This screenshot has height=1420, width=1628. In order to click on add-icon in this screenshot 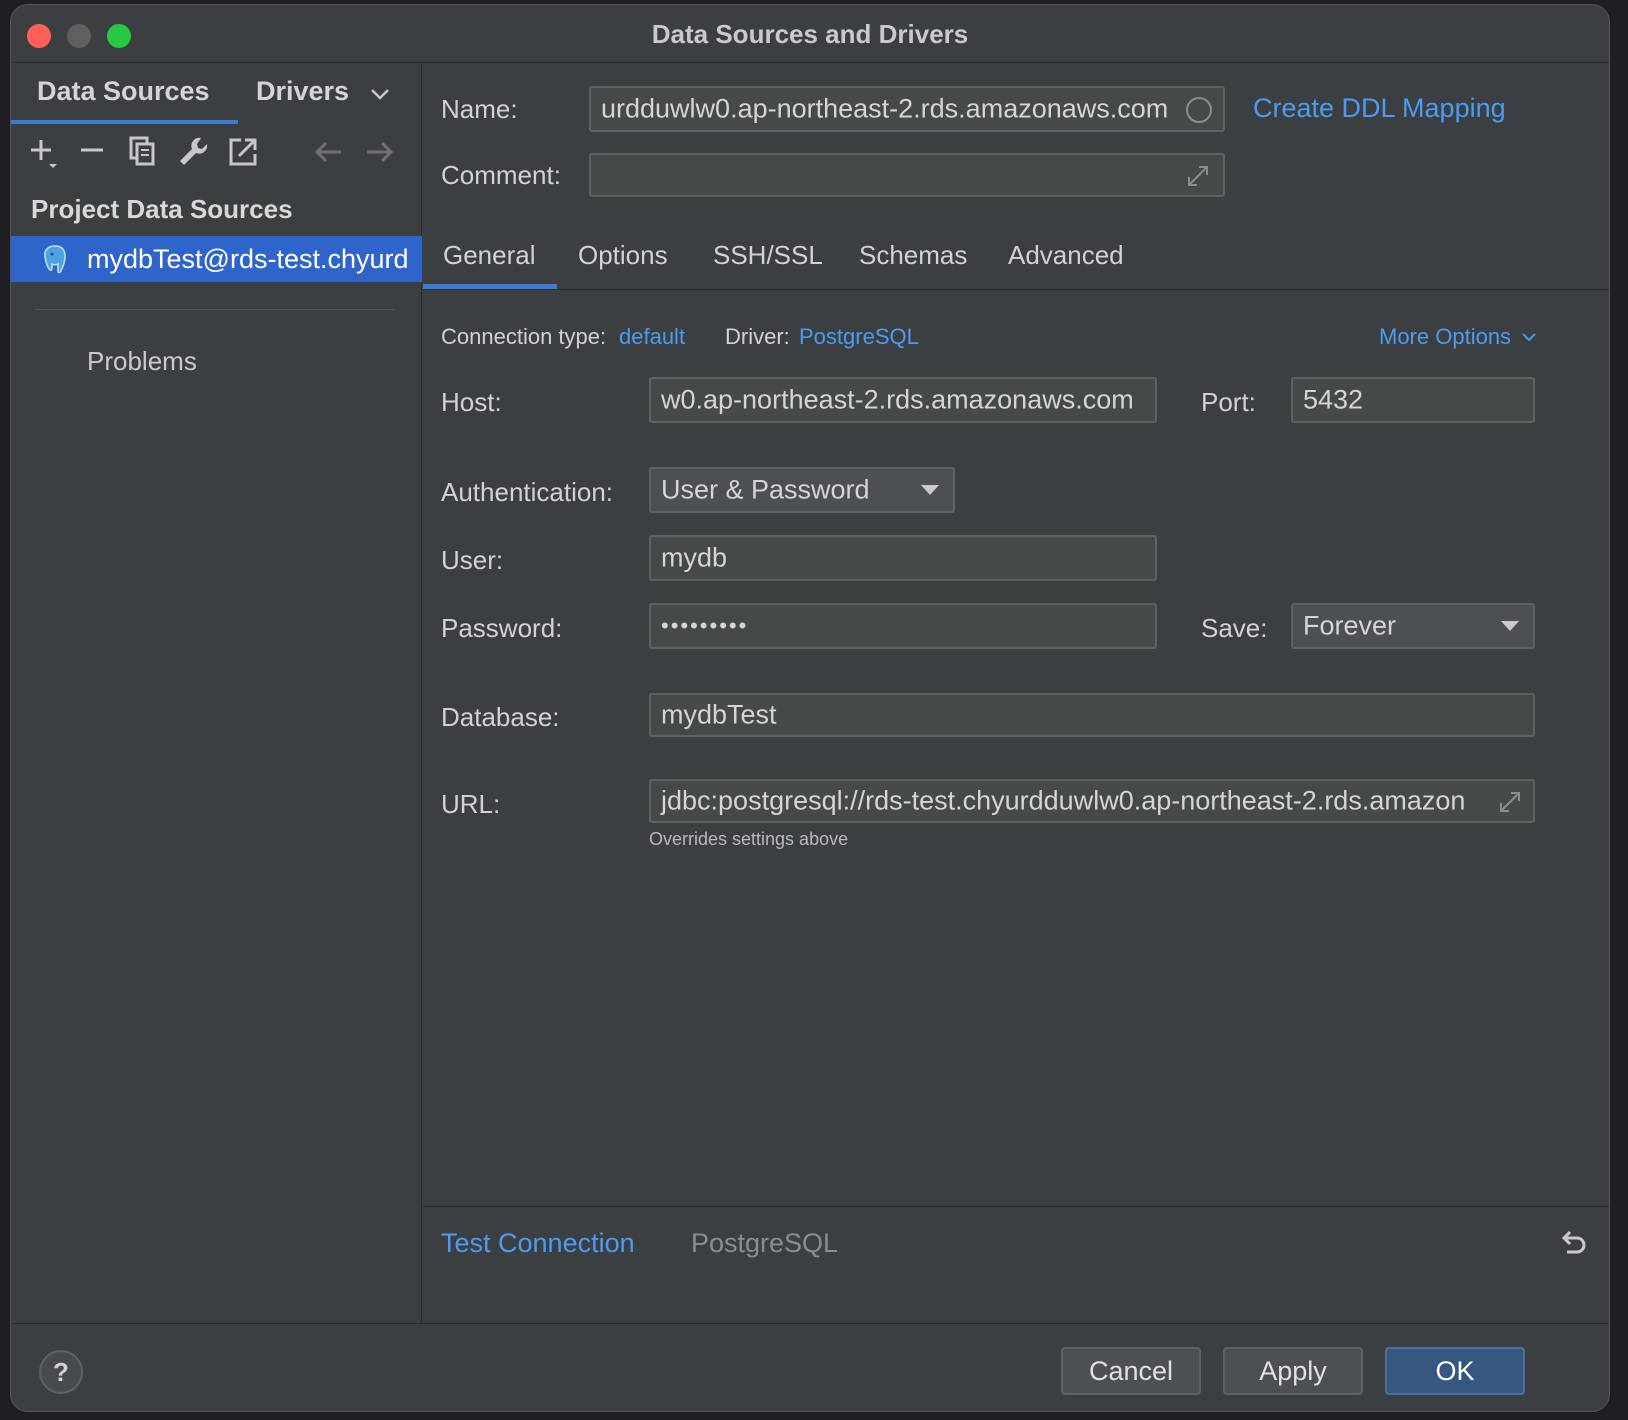, I will do `click(45, 152)`.